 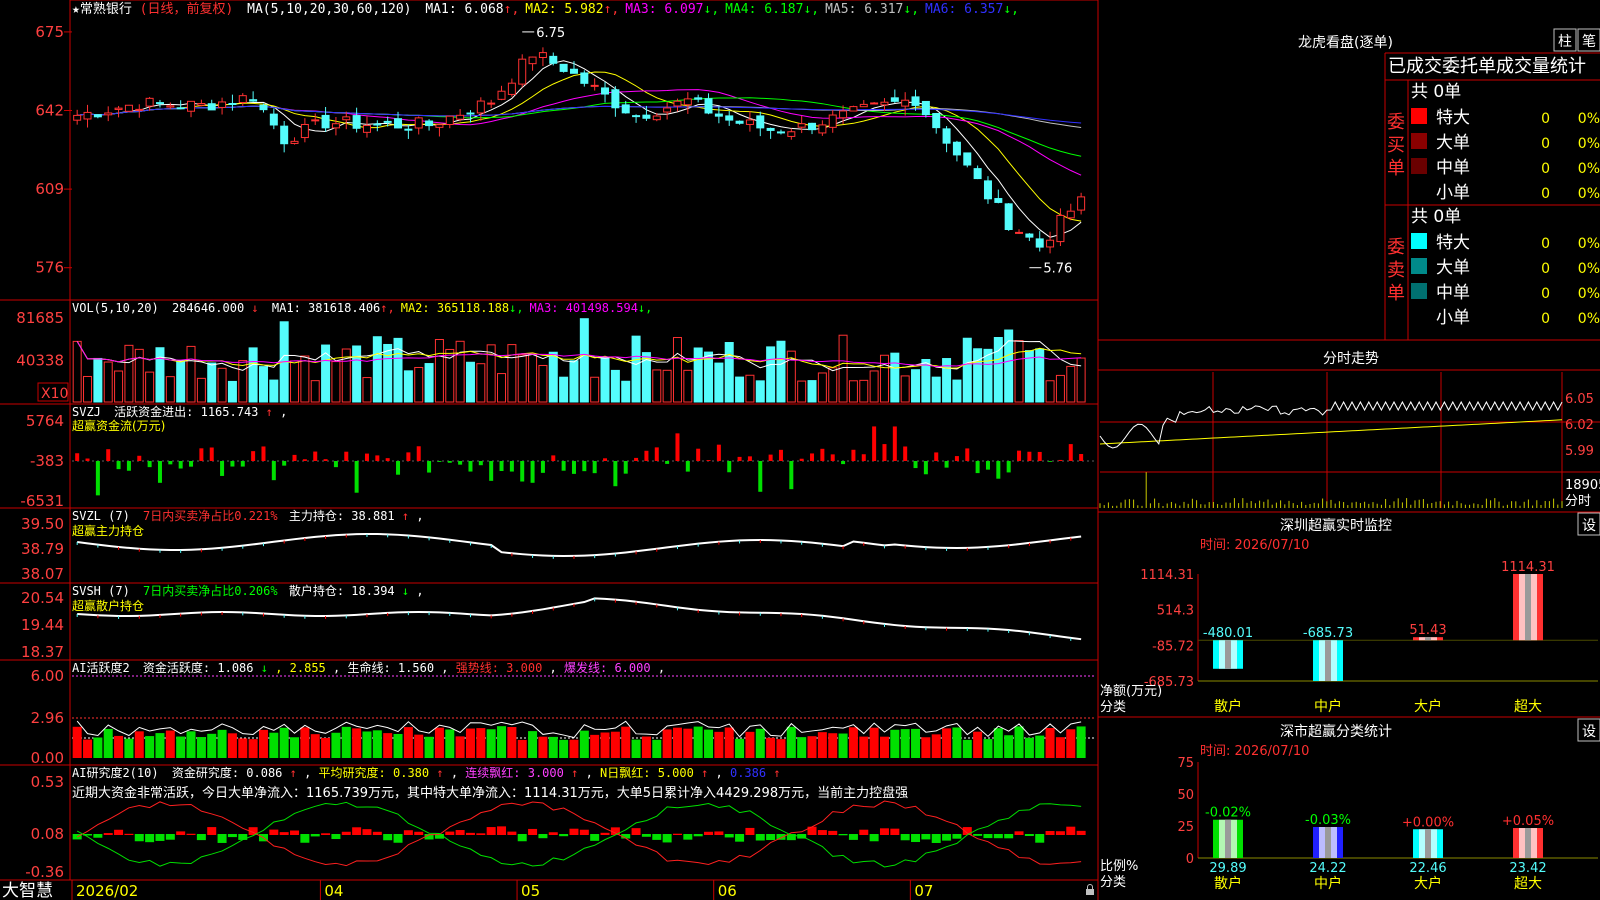 What do you see at coordinates (584, 461) in the screenshot?
I see `capital-flow-plot` at bounding box center [584, 461].